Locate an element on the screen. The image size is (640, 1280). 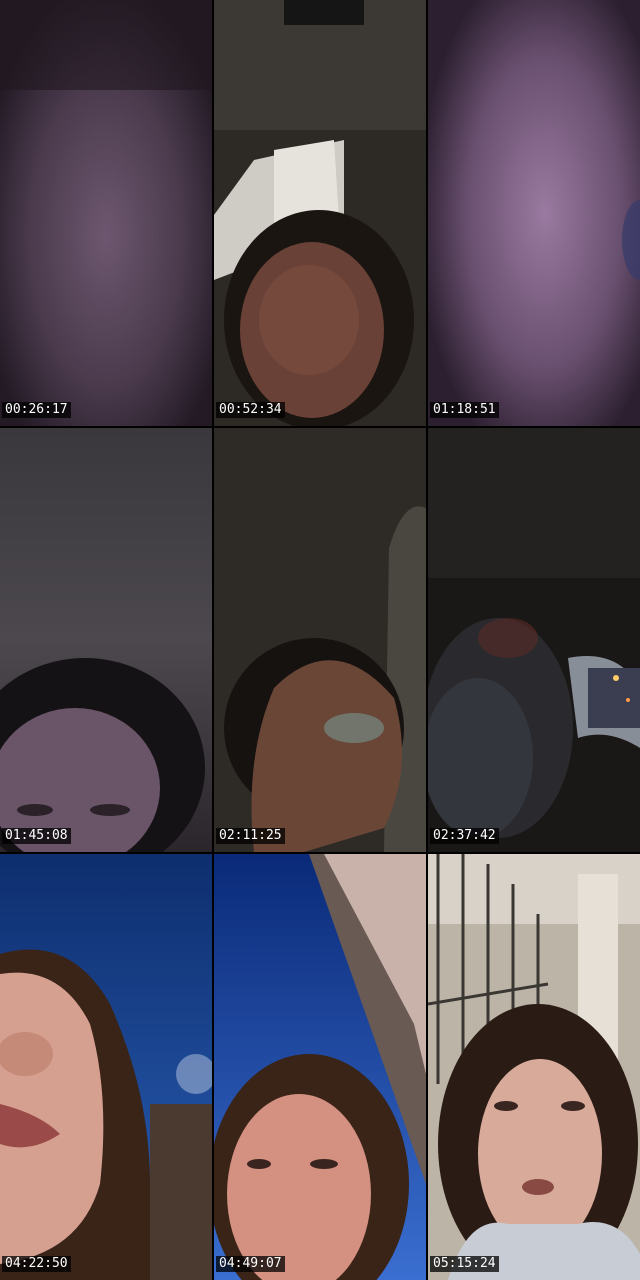
frame-8-timestamp: 04:49:07 is located at coordinates (250, 1264).